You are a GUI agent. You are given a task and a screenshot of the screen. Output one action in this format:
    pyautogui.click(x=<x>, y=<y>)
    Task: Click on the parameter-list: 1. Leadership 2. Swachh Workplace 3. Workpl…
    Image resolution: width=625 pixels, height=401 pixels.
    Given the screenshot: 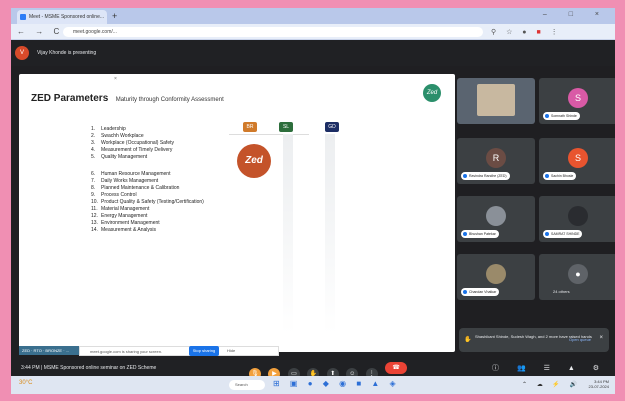 What is the action you would take?
    pyautogui.click(x=176, y=180)
    